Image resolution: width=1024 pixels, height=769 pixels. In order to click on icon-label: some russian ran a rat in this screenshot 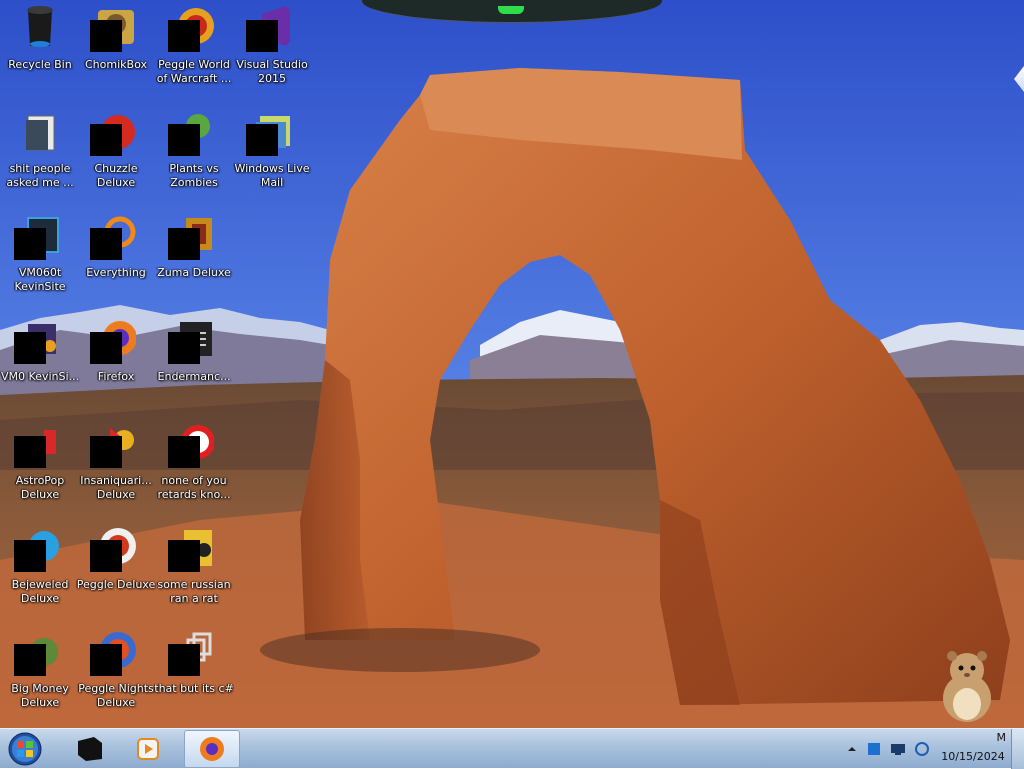, I will do `click(194, 591)`.